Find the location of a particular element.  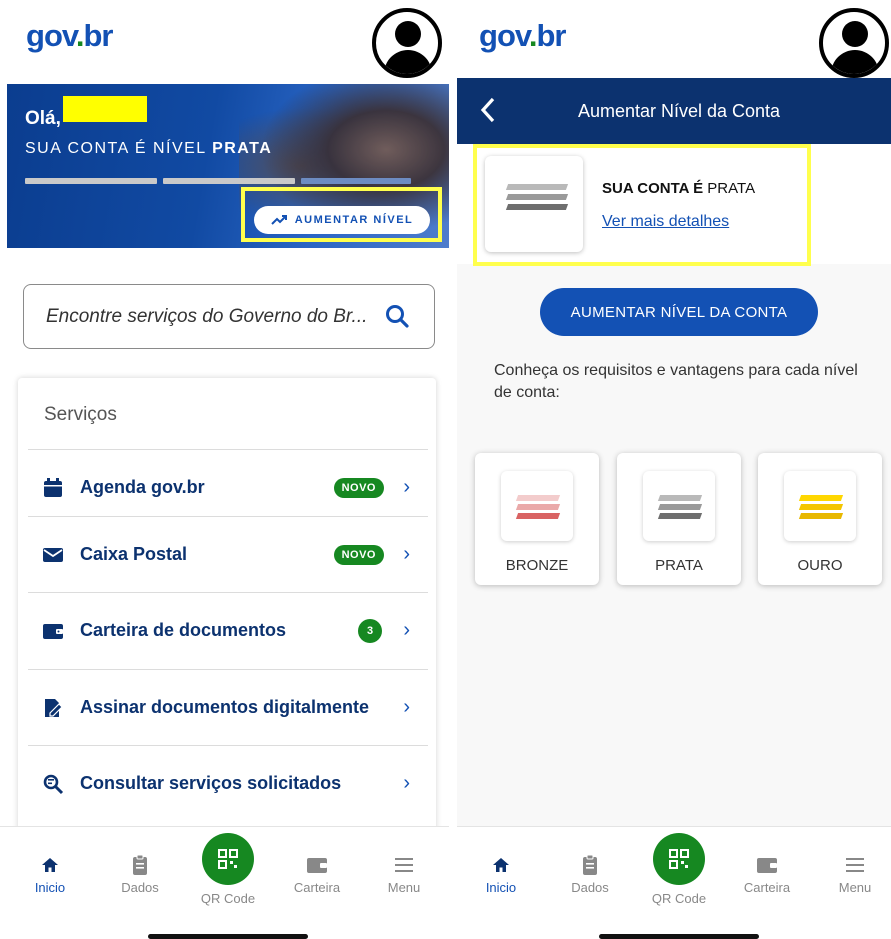

level-card-prata: PRATA is located at coordinates (679, 519).